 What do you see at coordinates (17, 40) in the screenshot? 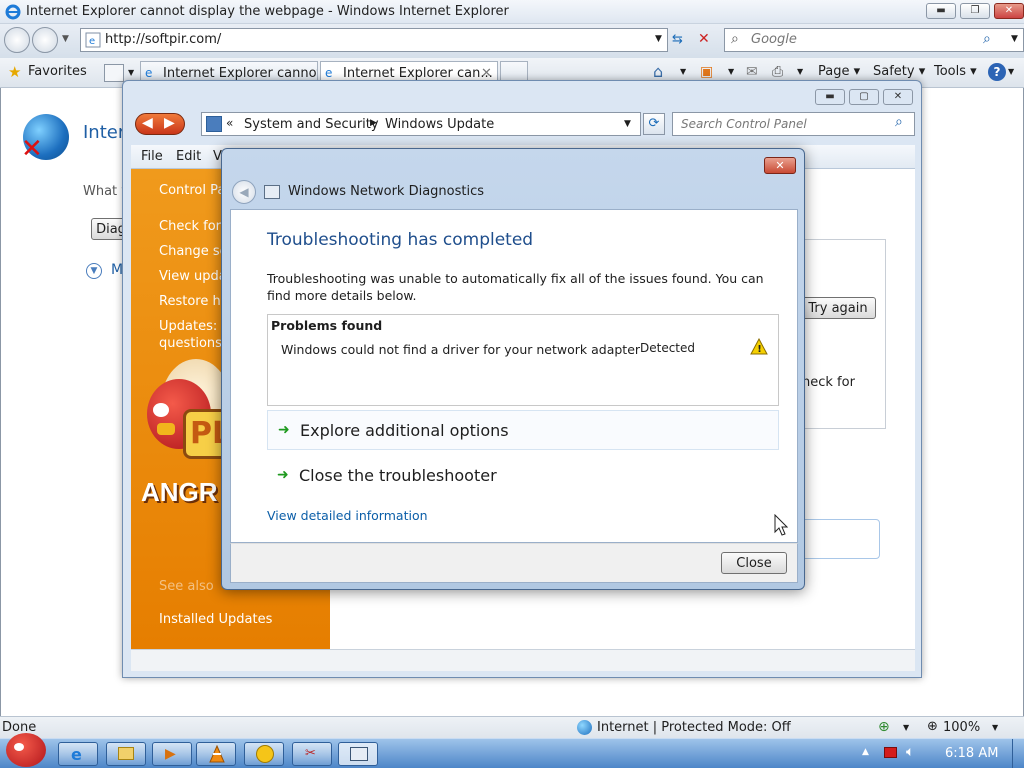
I see `back-button` at bounding box center [17, 40].